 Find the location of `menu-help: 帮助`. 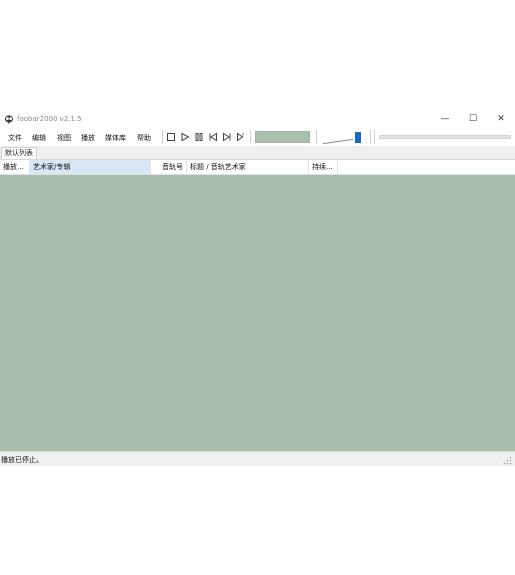

menu-help: 帮助 is located at coordinates (144, 138).